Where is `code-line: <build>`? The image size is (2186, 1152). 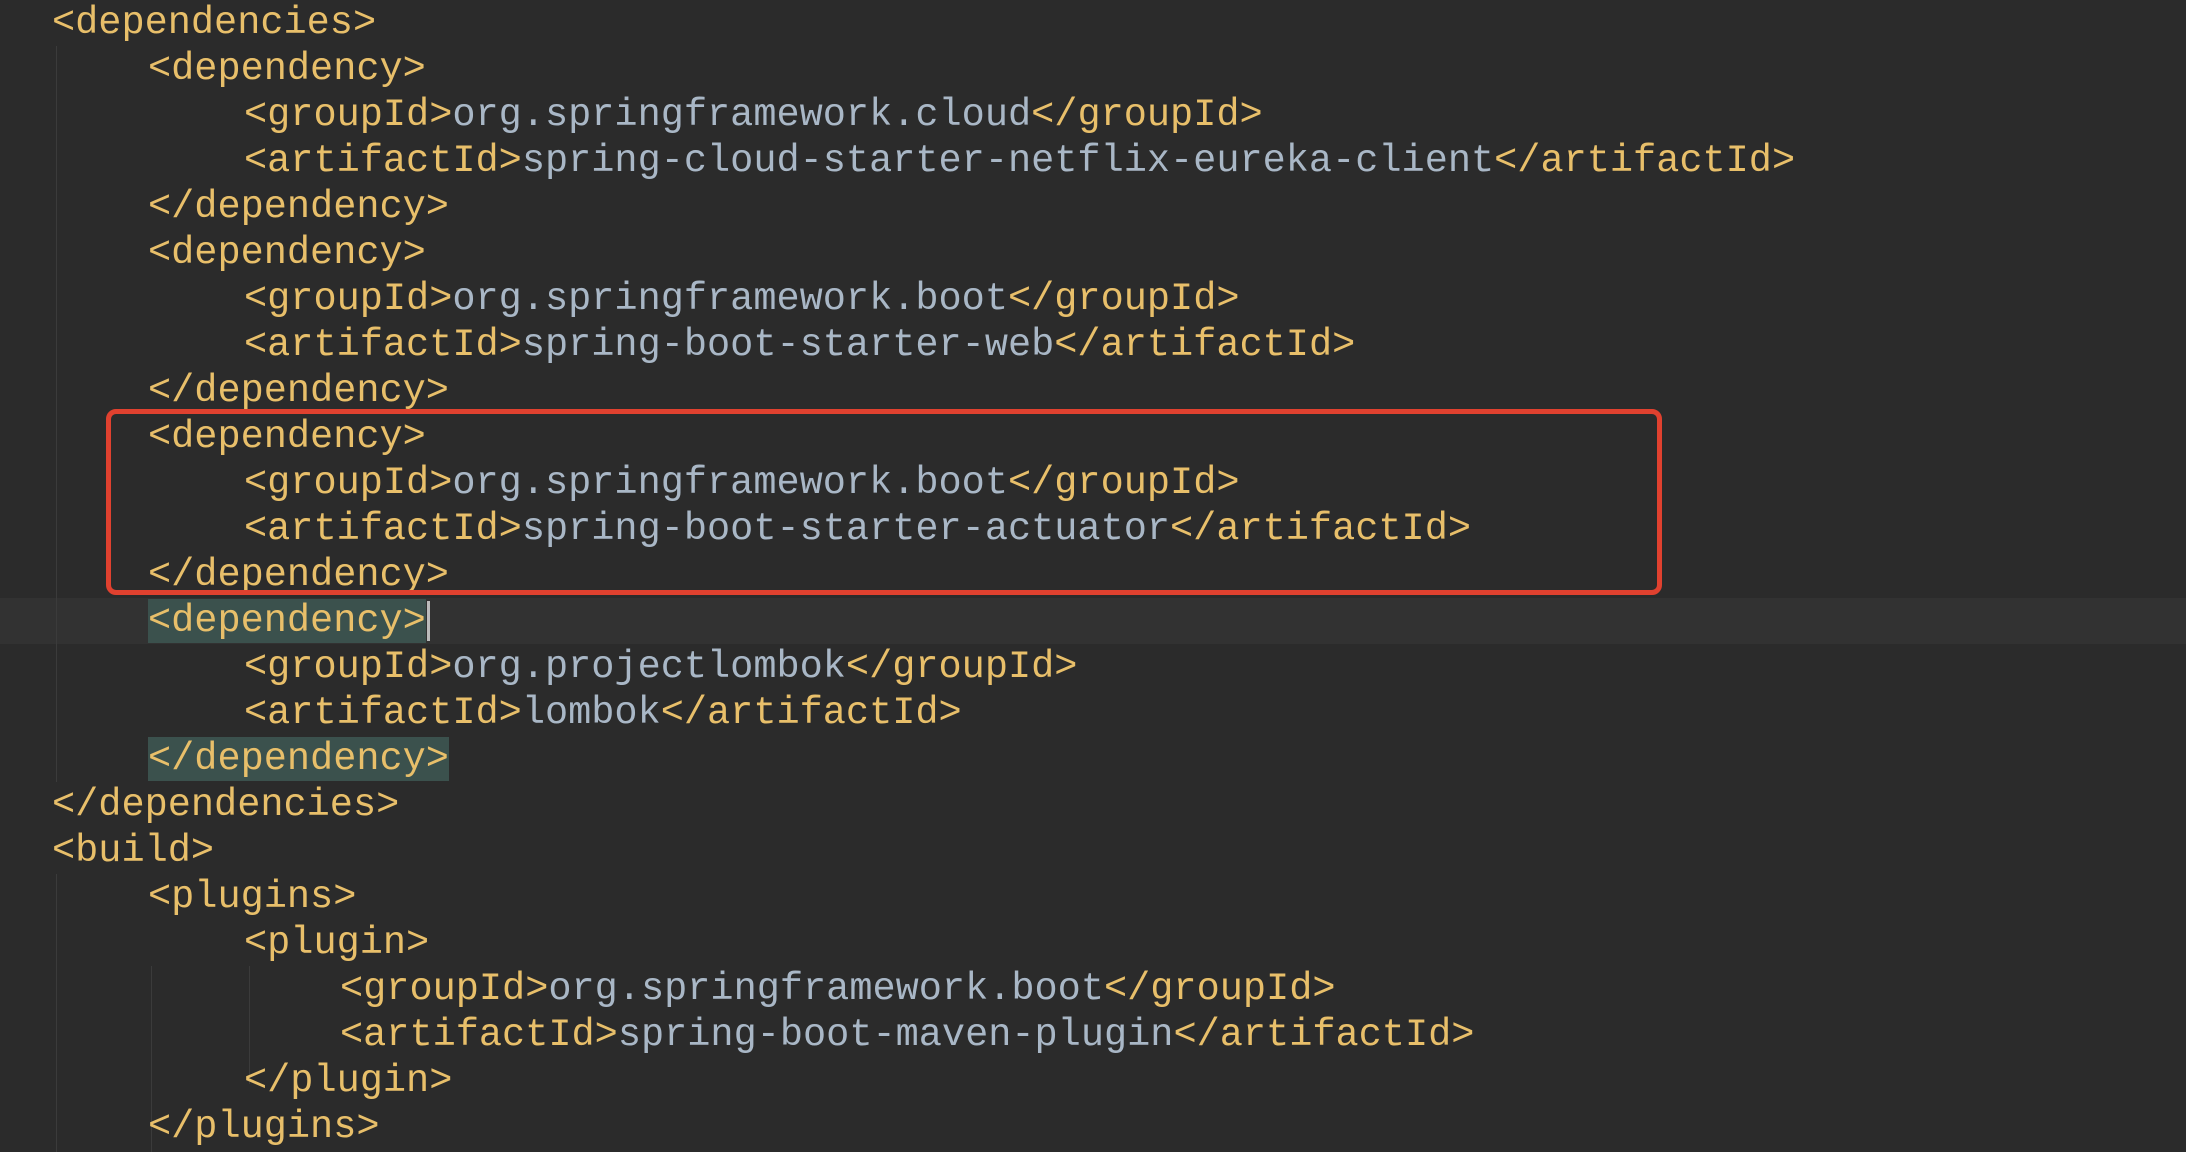
code-line: <build> is located at coordinates (133, 851).